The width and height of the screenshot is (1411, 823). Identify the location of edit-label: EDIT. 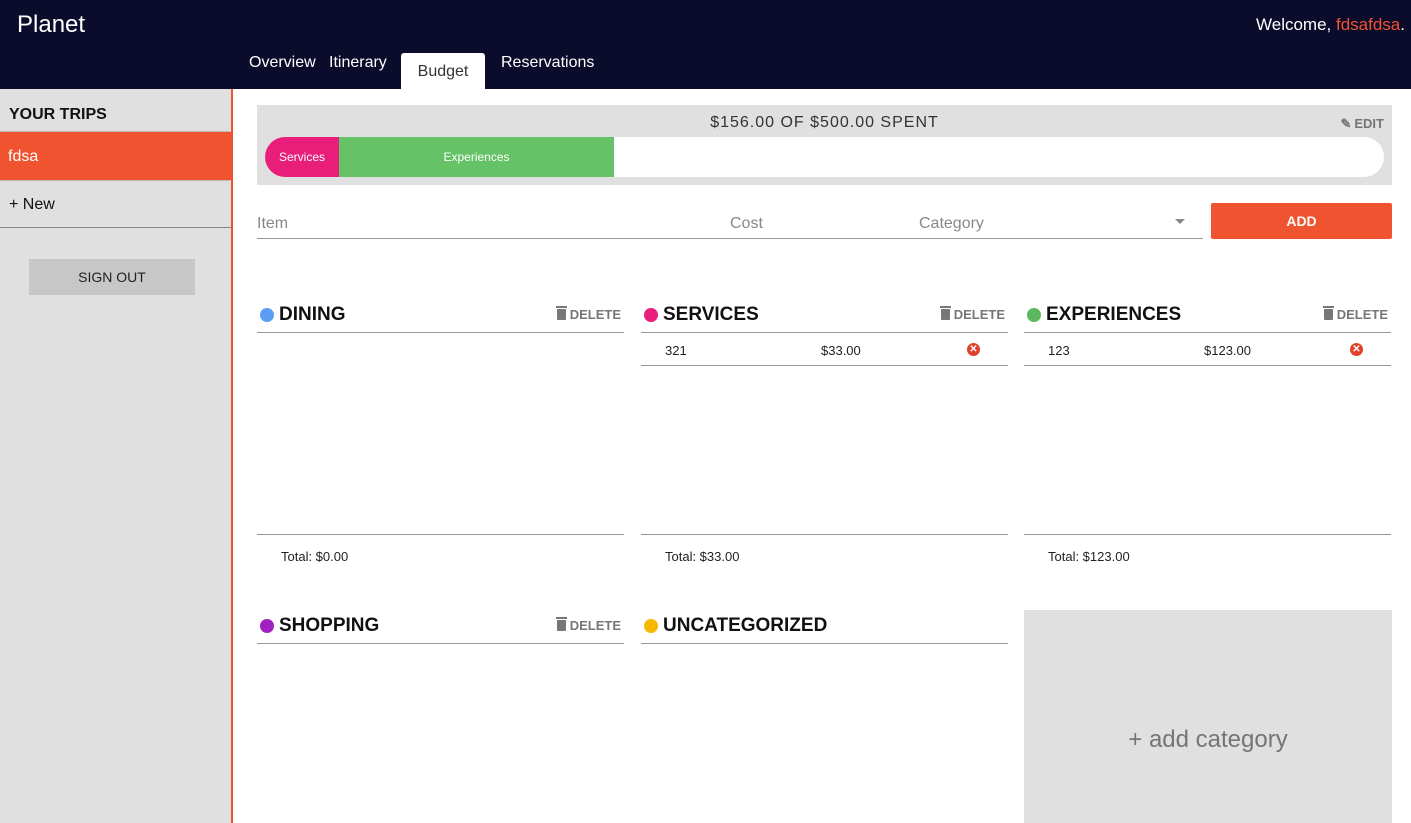
(1369, 123).